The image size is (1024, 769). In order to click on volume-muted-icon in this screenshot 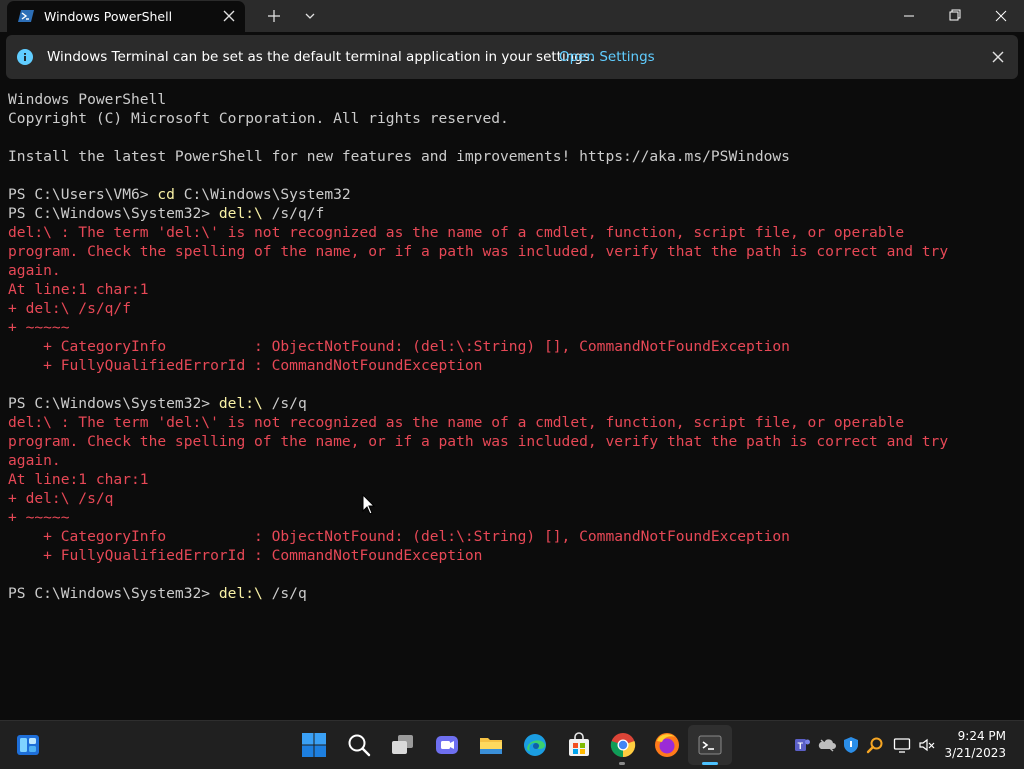, I will do `click(927, 745)`.